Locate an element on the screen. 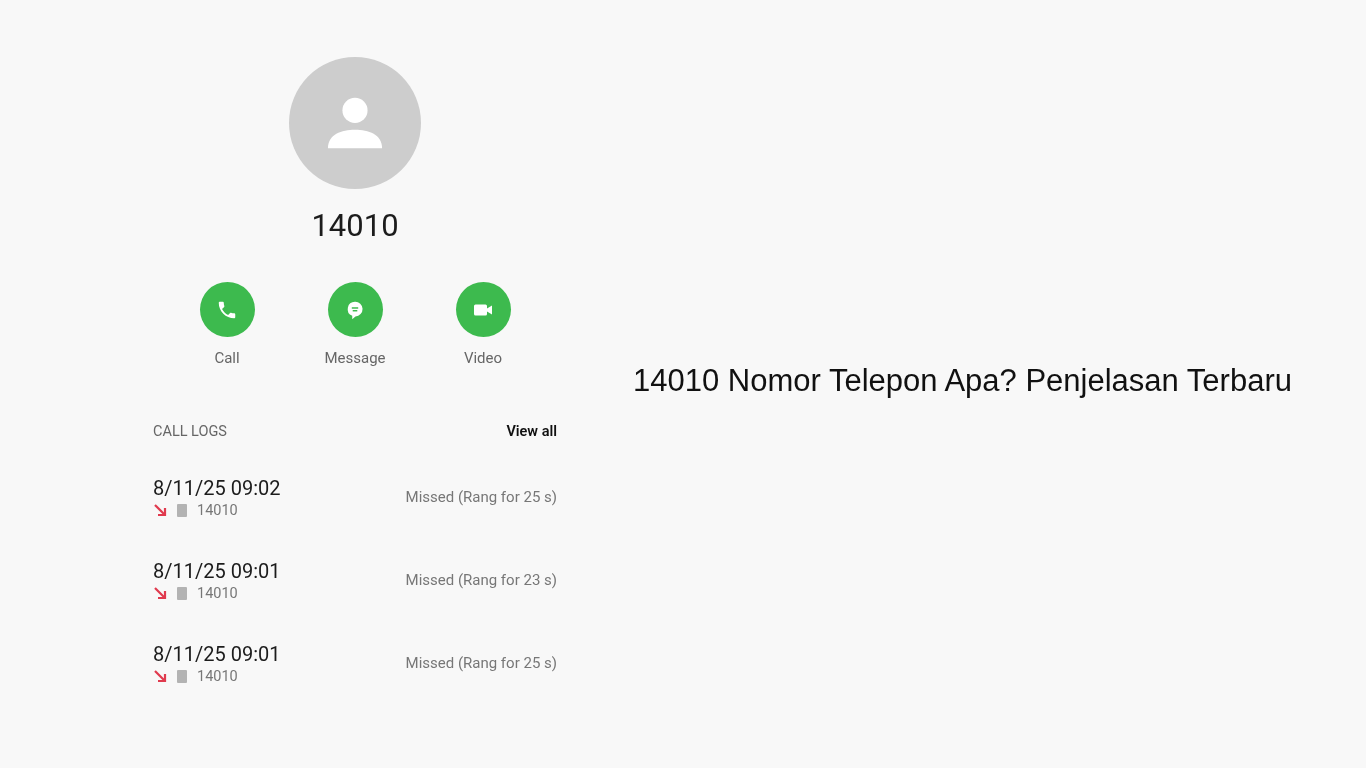  action-label: Call is located at coordinates (227, 358).